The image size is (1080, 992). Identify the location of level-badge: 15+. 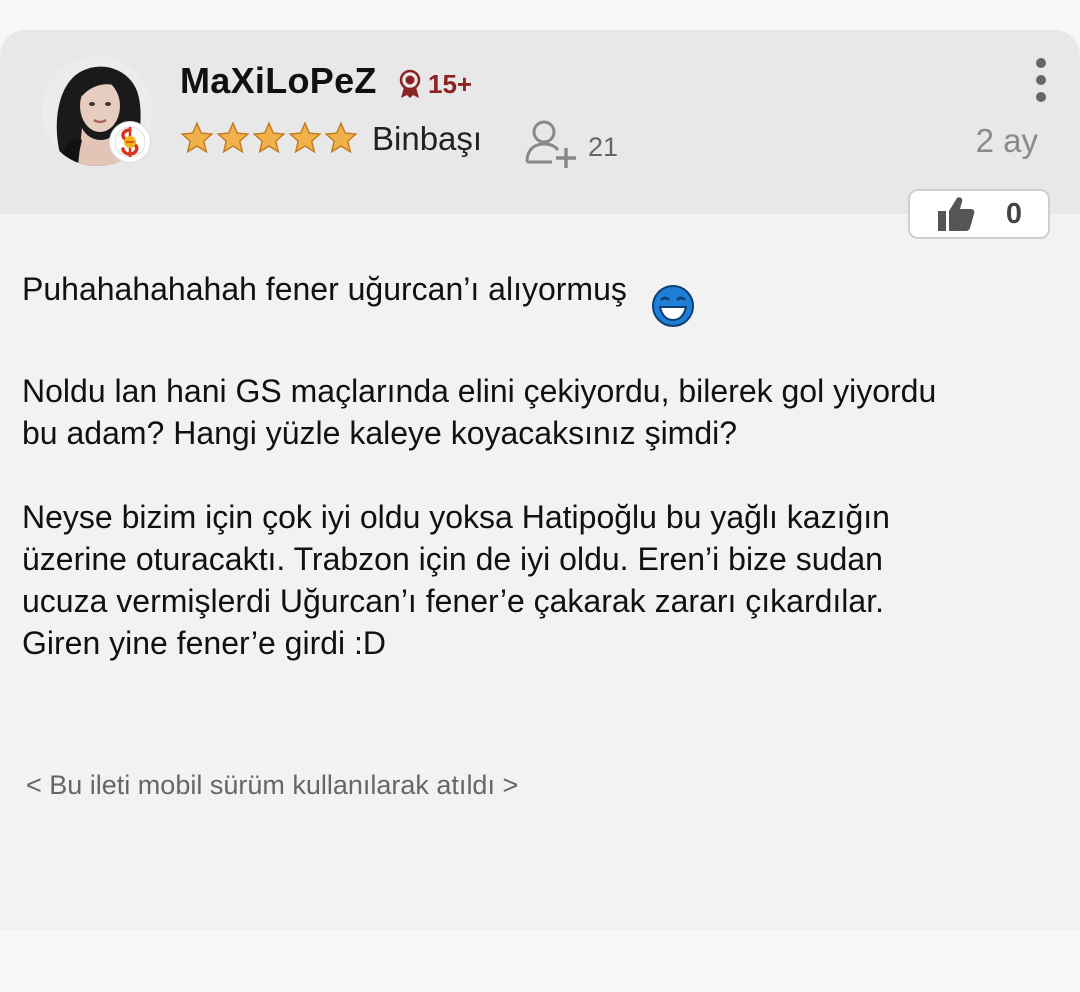
(435, 84).